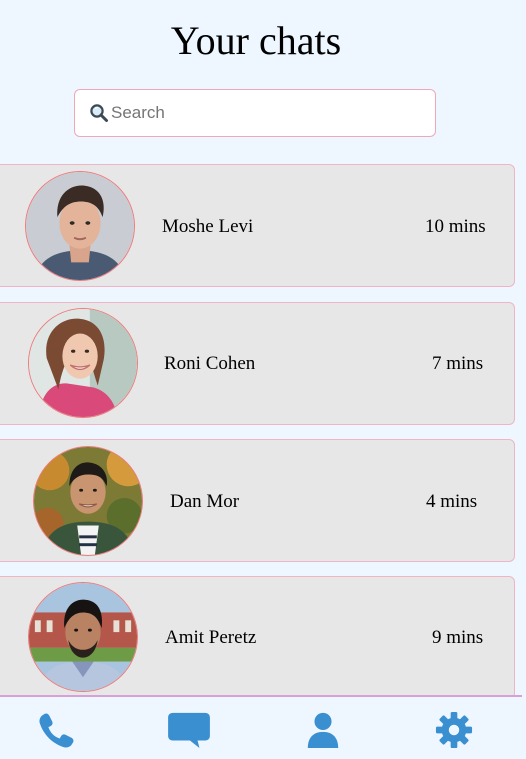 The width and height of the screenshot is (526, 759). Describe the element at coordinates (458, 637) in the screenshot. I see `chat-time: 9 mins` at that location.